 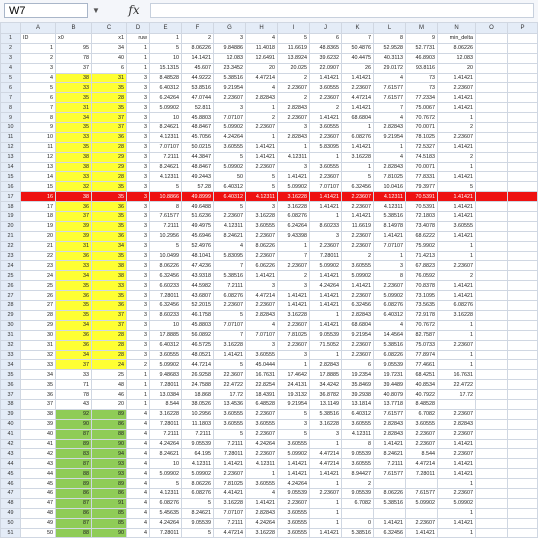 What do you see at coordinates (109, 395) in the screenshot?
I see `cell: 46` at bounding box center [109, 395].